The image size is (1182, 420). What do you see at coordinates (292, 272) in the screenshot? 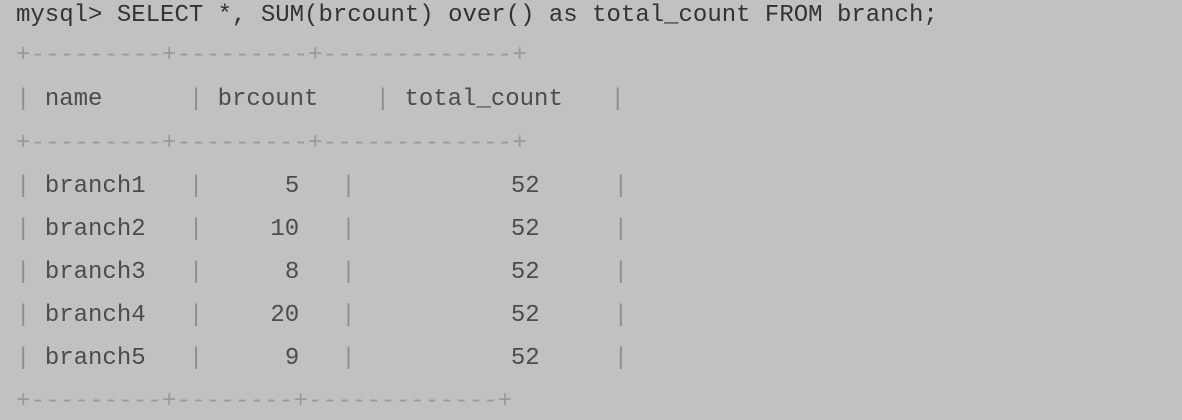
I see `cell-brcount: 8` at bounding box center [292, 272].